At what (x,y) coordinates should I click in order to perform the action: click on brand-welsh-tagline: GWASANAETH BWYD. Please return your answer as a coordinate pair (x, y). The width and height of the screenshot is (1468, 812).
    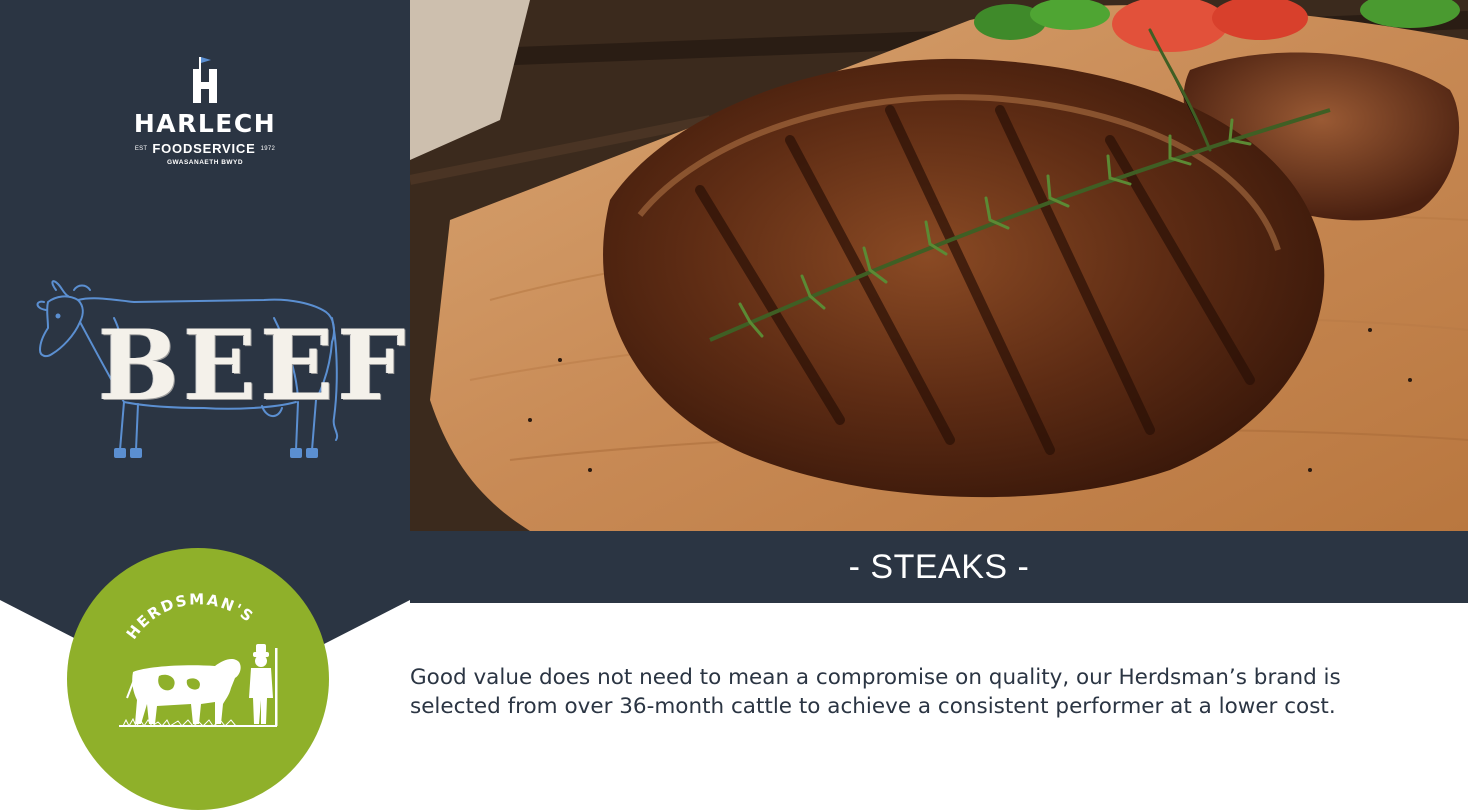
    Looking at the image, I should click on (205, 162).